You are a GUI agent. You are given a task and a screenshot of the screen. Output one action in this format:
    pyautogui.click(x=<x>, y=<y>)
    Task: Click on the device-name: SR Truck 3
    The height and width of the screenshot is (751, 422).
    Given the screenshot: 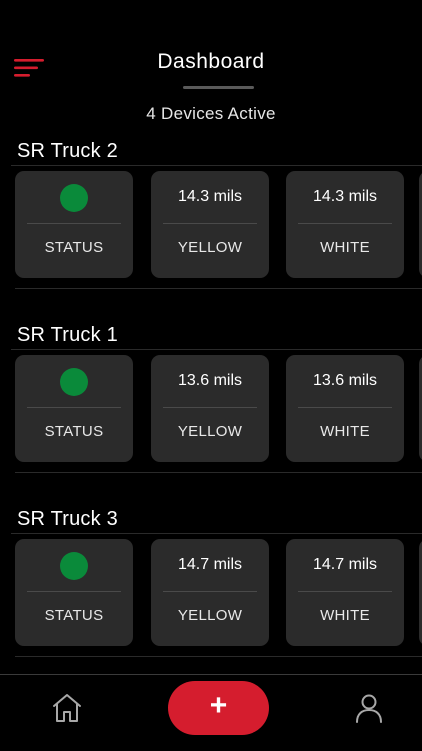 What is the action you would take?
    pyautogui.click(x=67, y=519)
    